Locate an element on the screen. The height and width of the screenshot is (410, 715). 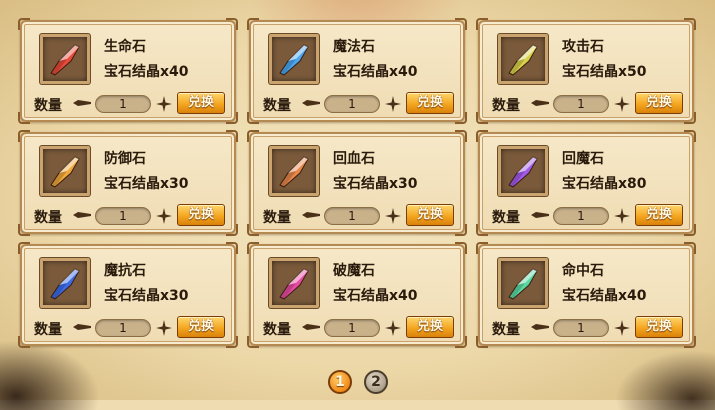
gem-name: 破魔石 is located at coordinates (354, 271).